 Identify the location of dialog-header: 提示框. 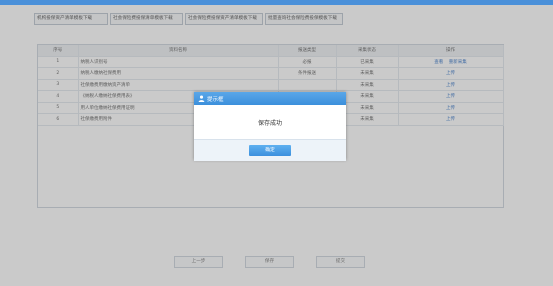
(270, 98).